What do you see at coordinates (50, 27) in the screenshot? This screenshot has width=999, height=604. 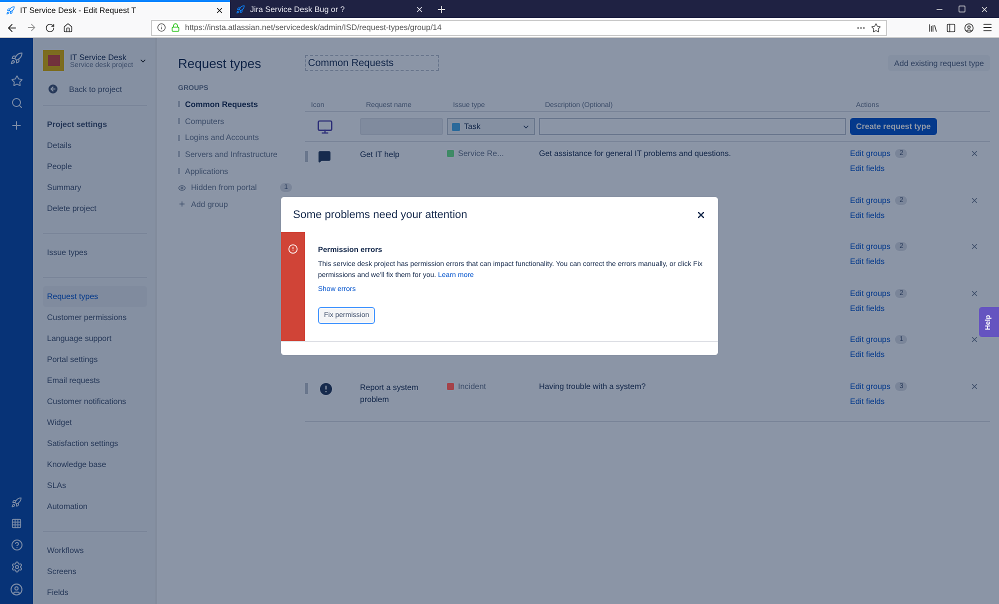 I see `reload-icon` at bounding box center [50, 27].